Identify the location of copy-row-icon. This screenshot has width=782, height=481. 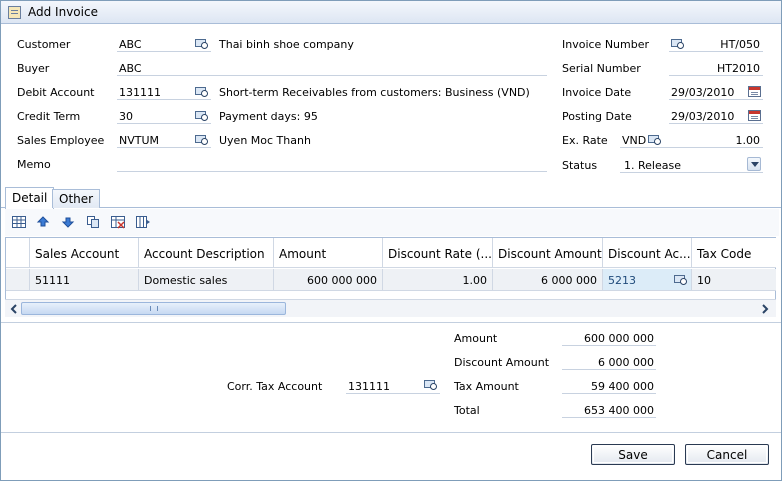
(93, 222).